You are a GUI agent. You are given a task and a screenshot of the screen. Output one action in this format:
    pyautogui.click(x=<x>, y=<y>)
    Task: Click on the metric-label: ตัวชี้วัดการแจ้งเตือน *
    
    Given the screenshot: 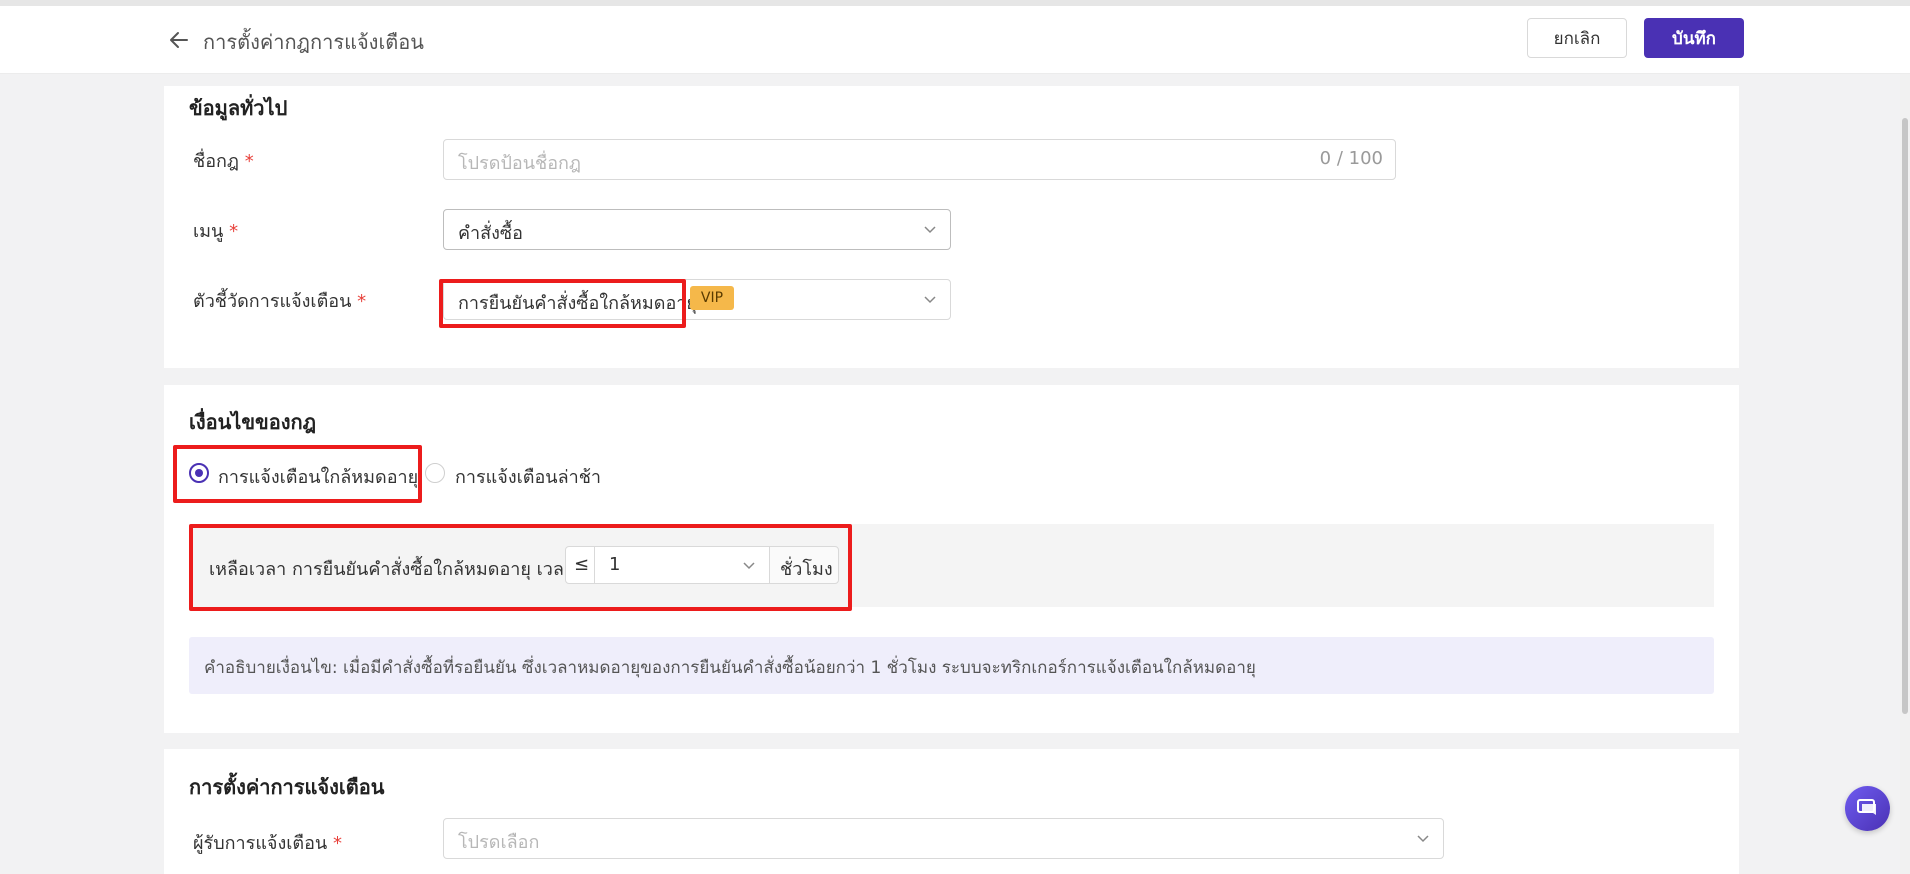 What is the action you would take?
    pyautogui.click(x=280, y=301)
    